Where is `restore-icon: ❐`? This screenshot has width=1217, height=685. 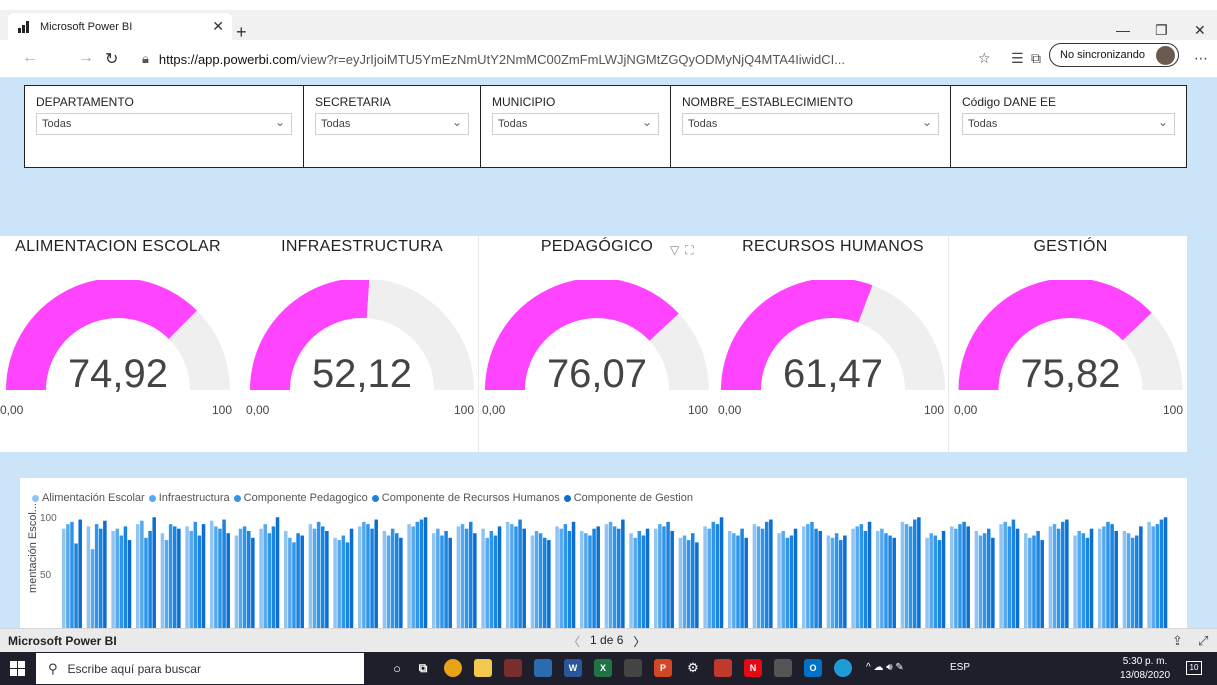
restore-icon: ❐ is located at coordinates (1161, 30).